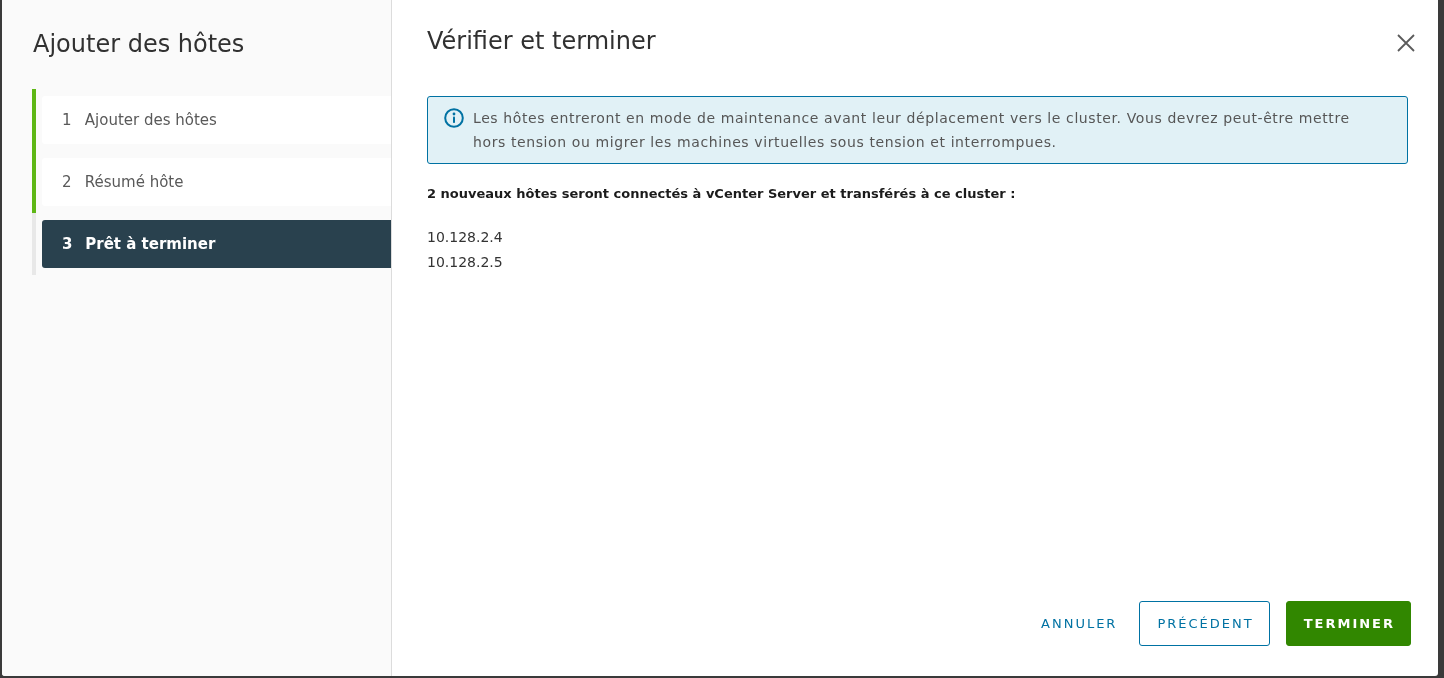 Image resolution: width=1444 pixels, height=678 pixels. I want to click on close-icon, so click(1406, 43).